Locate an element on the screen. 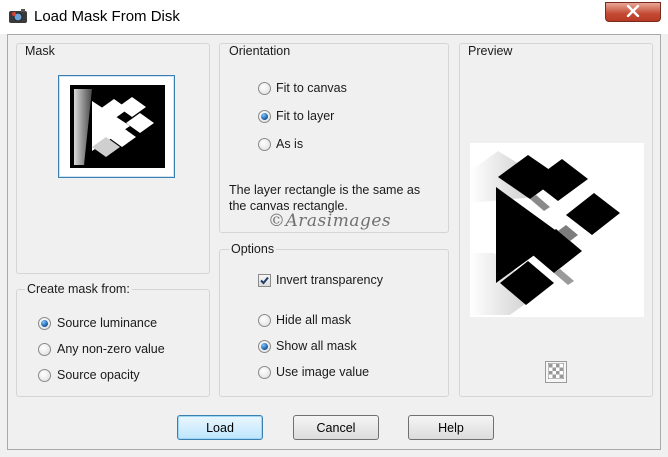 The height and width of the screenshot is (457, 668). close-button is located at coordinates (633, 12).